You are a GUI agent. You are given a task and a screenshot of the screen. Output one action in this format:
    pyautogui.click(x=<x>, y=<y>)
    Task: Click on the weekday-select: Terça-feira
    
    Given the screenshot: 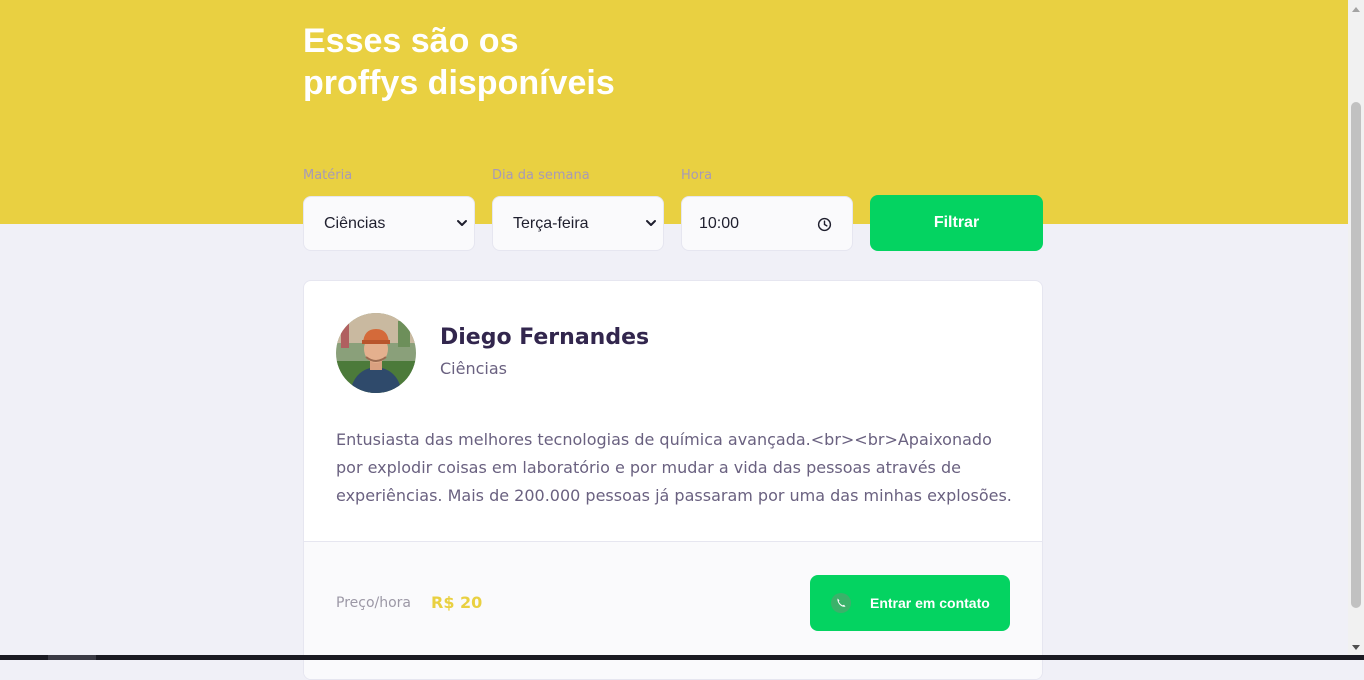 What is the action you would take?
    pyautogui.click(x=578, y=223)
    